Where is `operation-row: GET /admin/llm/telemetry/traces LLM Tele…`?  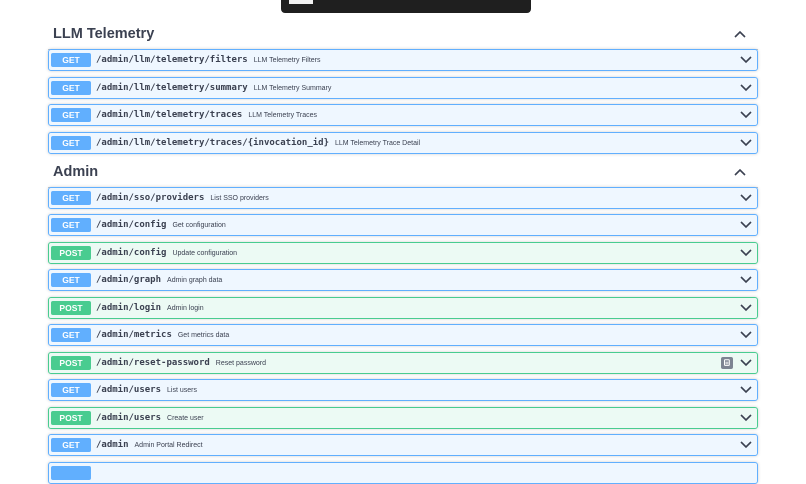 operation-row: GET /admin/llm/telemetry/traces LLM Tele… is located at coordinates (403, 115).